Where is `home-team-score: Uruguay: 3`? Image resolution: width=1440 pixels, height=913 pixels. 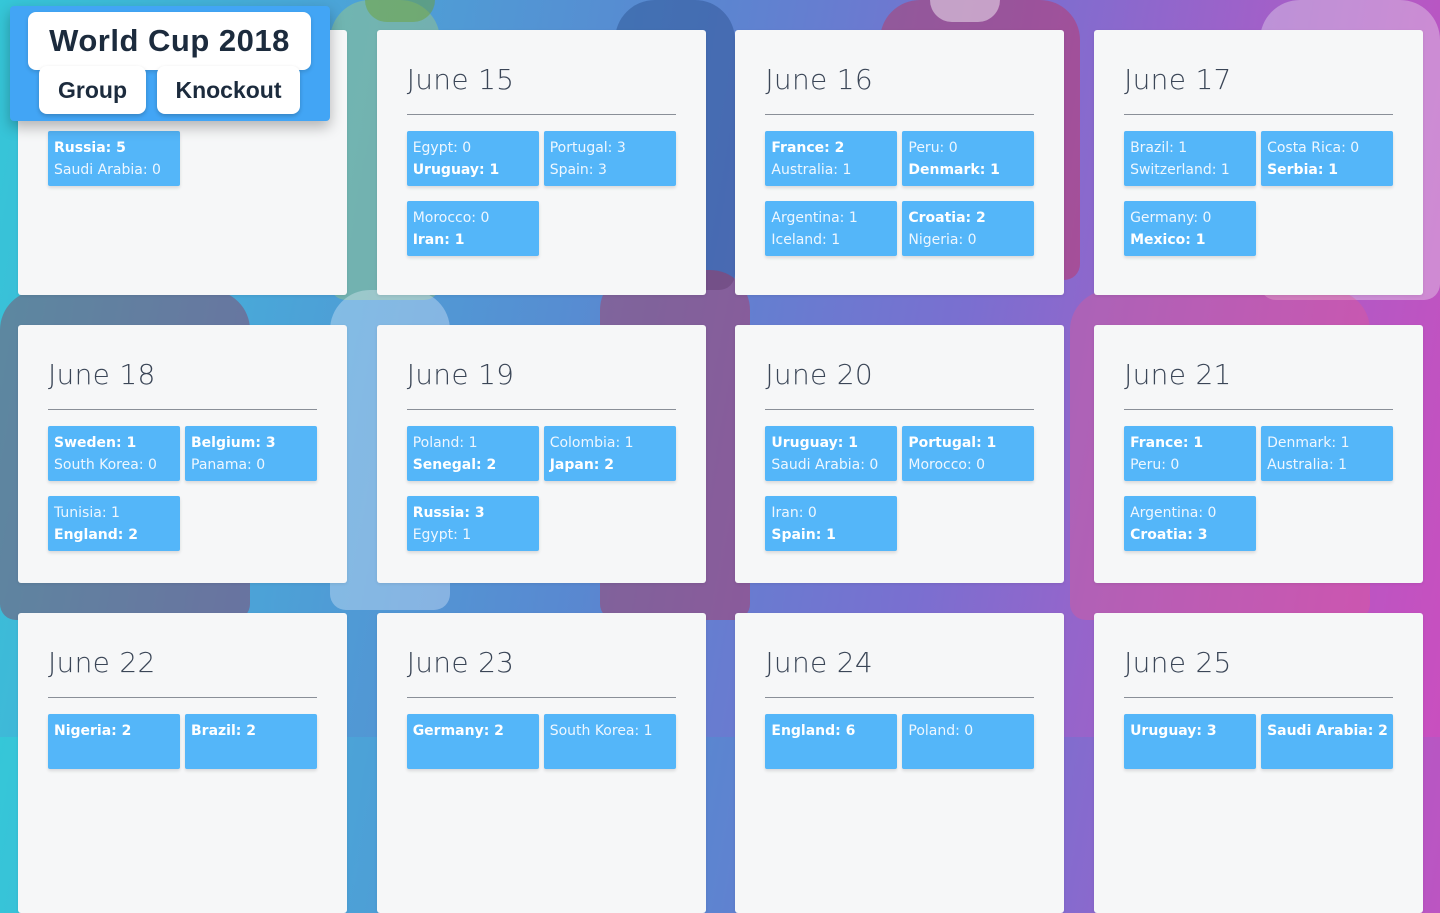
home-team-score: Uruguay: 3 is located at coordinates (1173, 731).